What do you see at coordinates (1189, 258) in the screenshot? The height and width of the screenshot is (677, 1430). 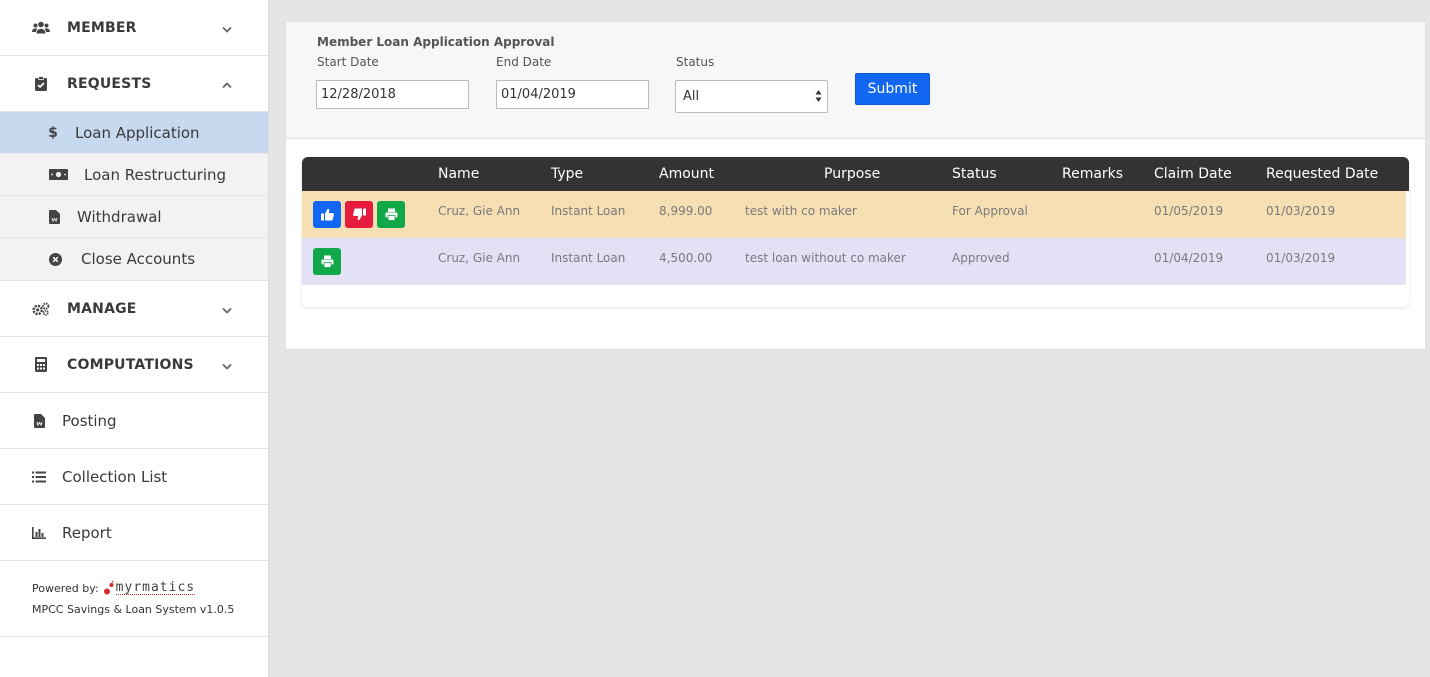 I see `cell-claim-date: 01/04/2019` at bounding box center [1189, 258].